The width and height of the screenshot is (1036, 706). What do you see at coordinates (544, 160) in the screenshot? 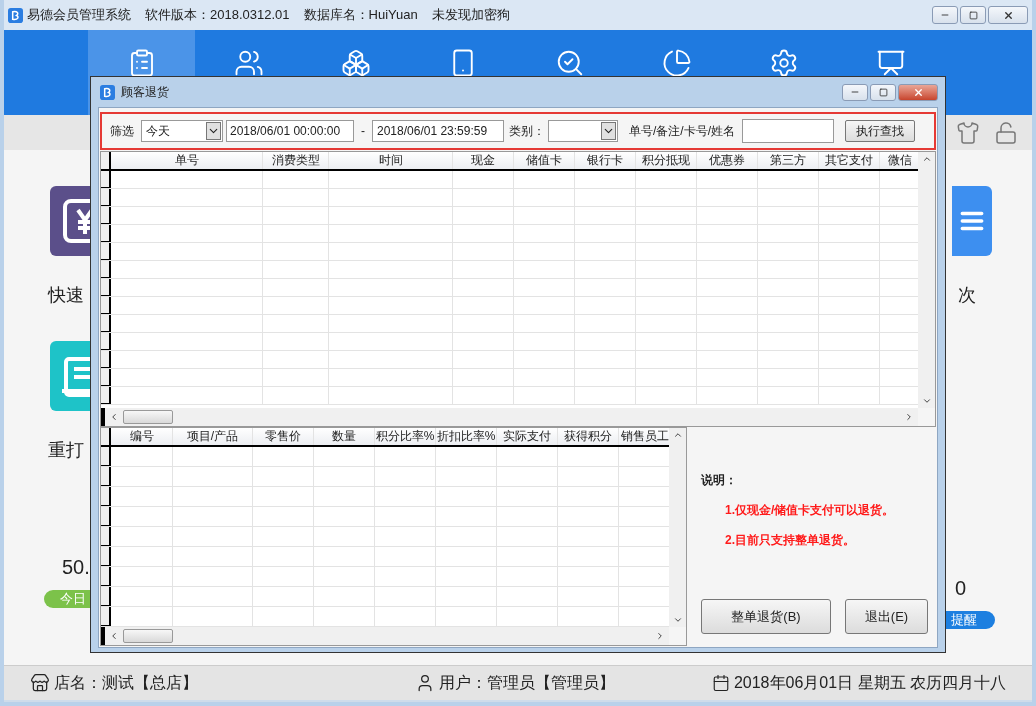
I see `column-header: 储值卡` at bounding box center [544, 160].